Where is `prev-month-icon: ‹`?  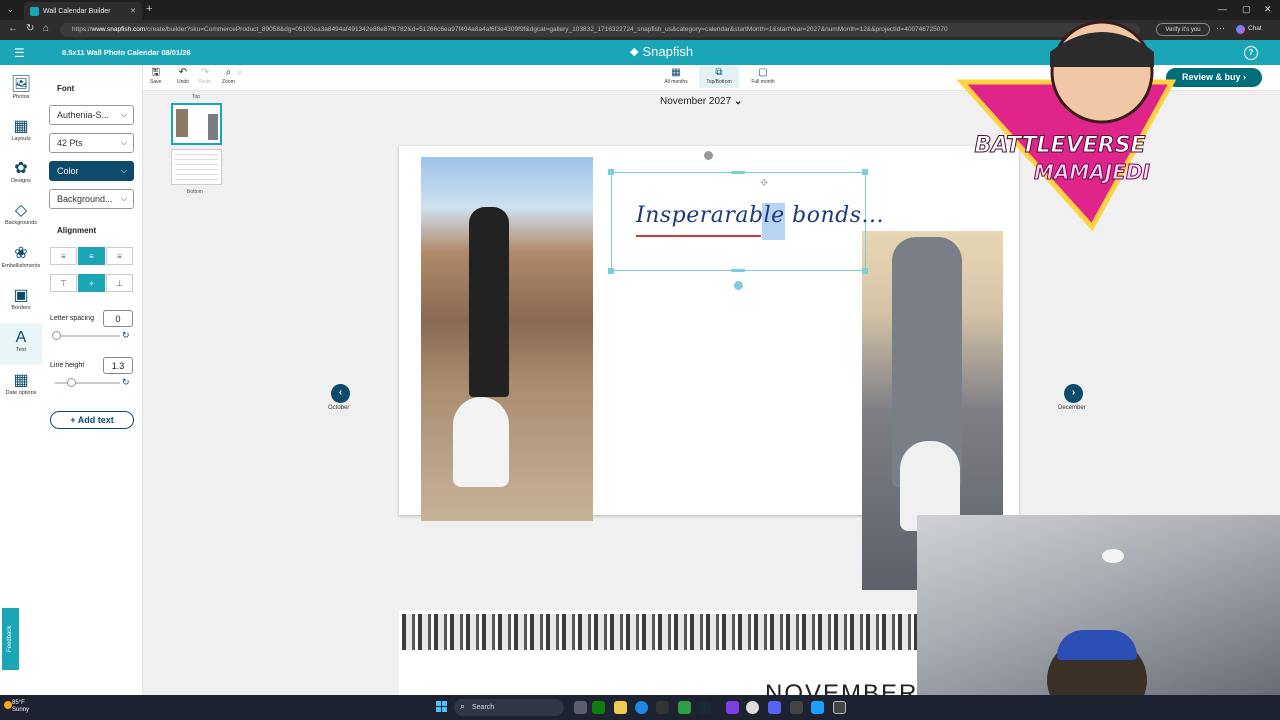
prev-month-icon: ‹ is located at coordinates (340, 393).